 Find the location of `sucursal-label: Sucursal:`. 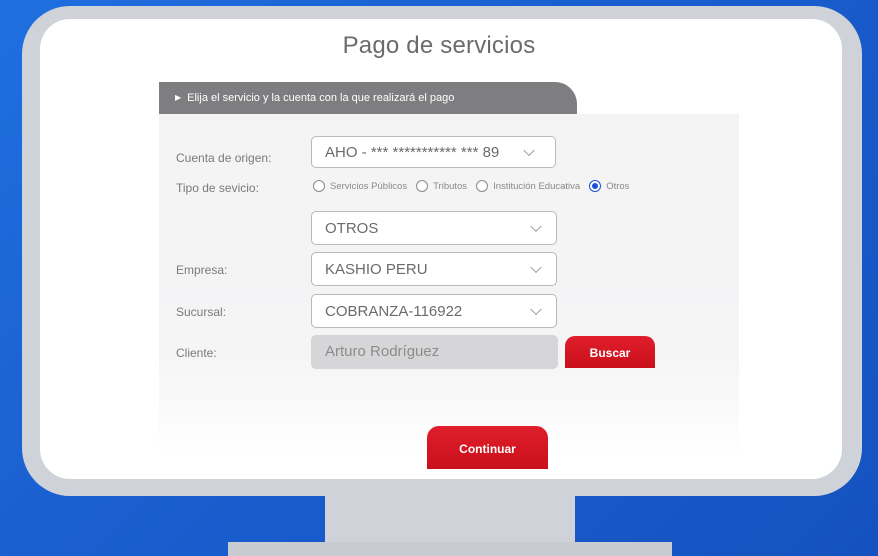

sucursal-label: Sucursal: is located at coordinates (201, 312).